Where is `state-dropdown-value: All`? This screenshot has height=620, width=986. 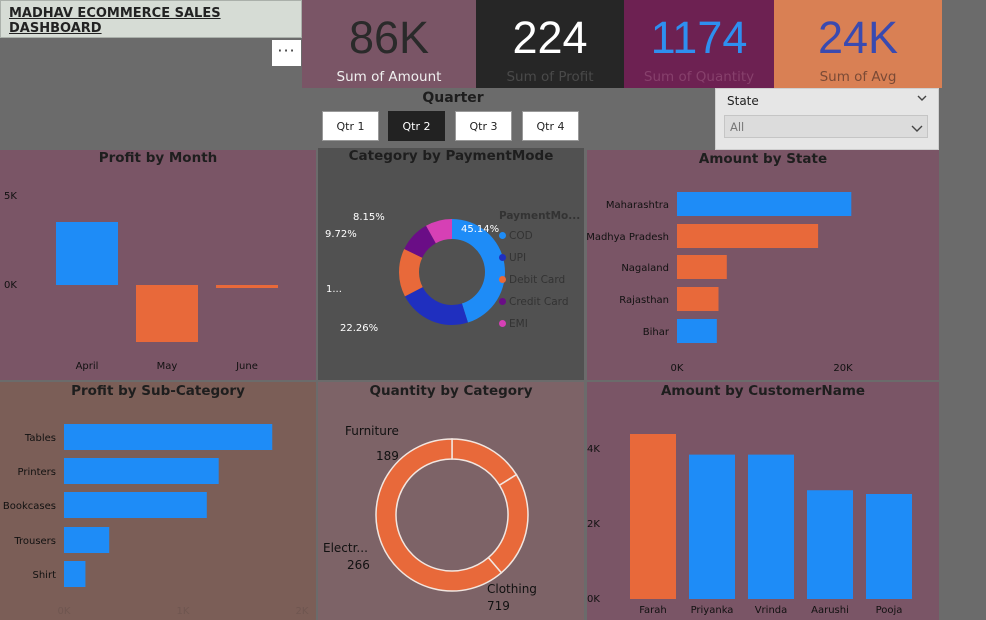
state-dropdown-value: All is located at coordinates (737, 127).